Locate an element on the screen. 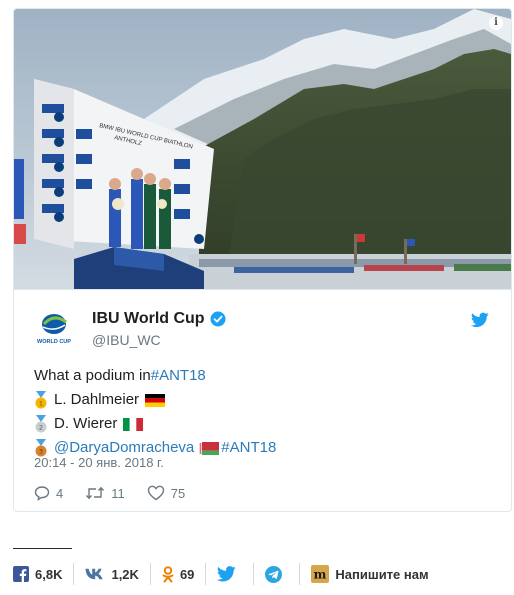  vk-share-button: 1,2K is located at coordinates (112, 574).